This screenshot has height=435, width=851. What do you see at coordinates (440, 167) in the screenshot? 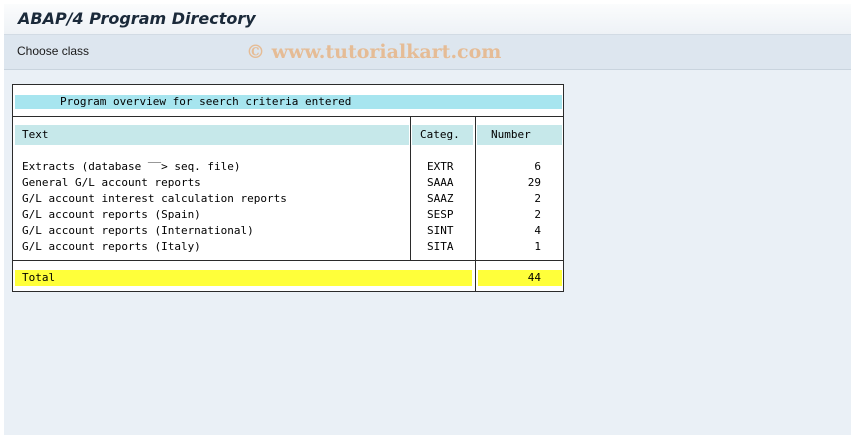
I see `row-category: EXTR` at bounding box center [440, 167].